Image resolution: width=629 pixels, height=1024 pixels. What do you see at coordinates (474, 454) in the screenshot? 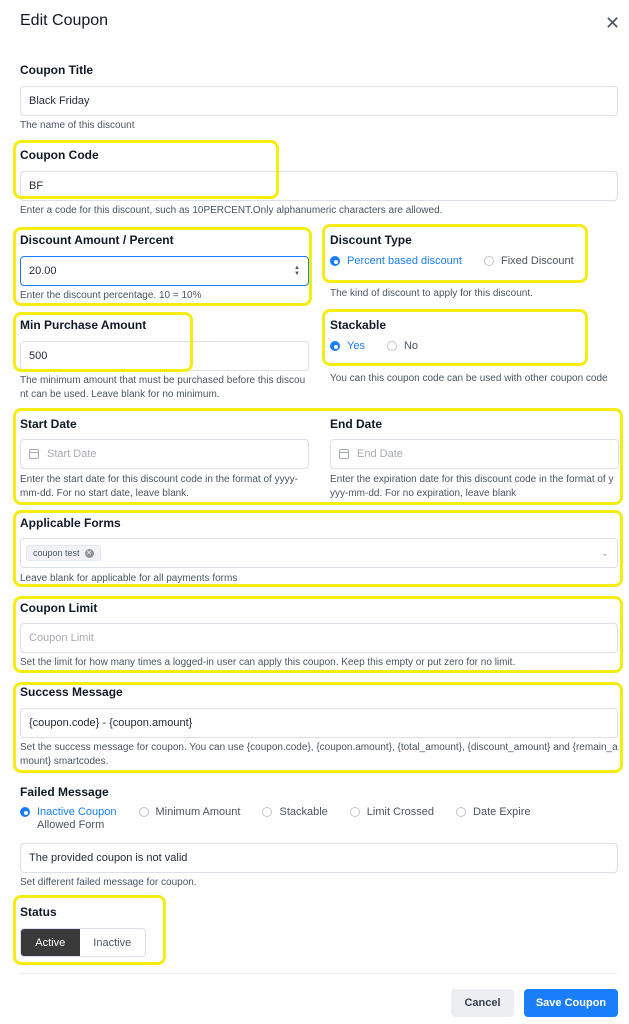
I see `end-date-input: End Date` at bounding box center [474, 454].